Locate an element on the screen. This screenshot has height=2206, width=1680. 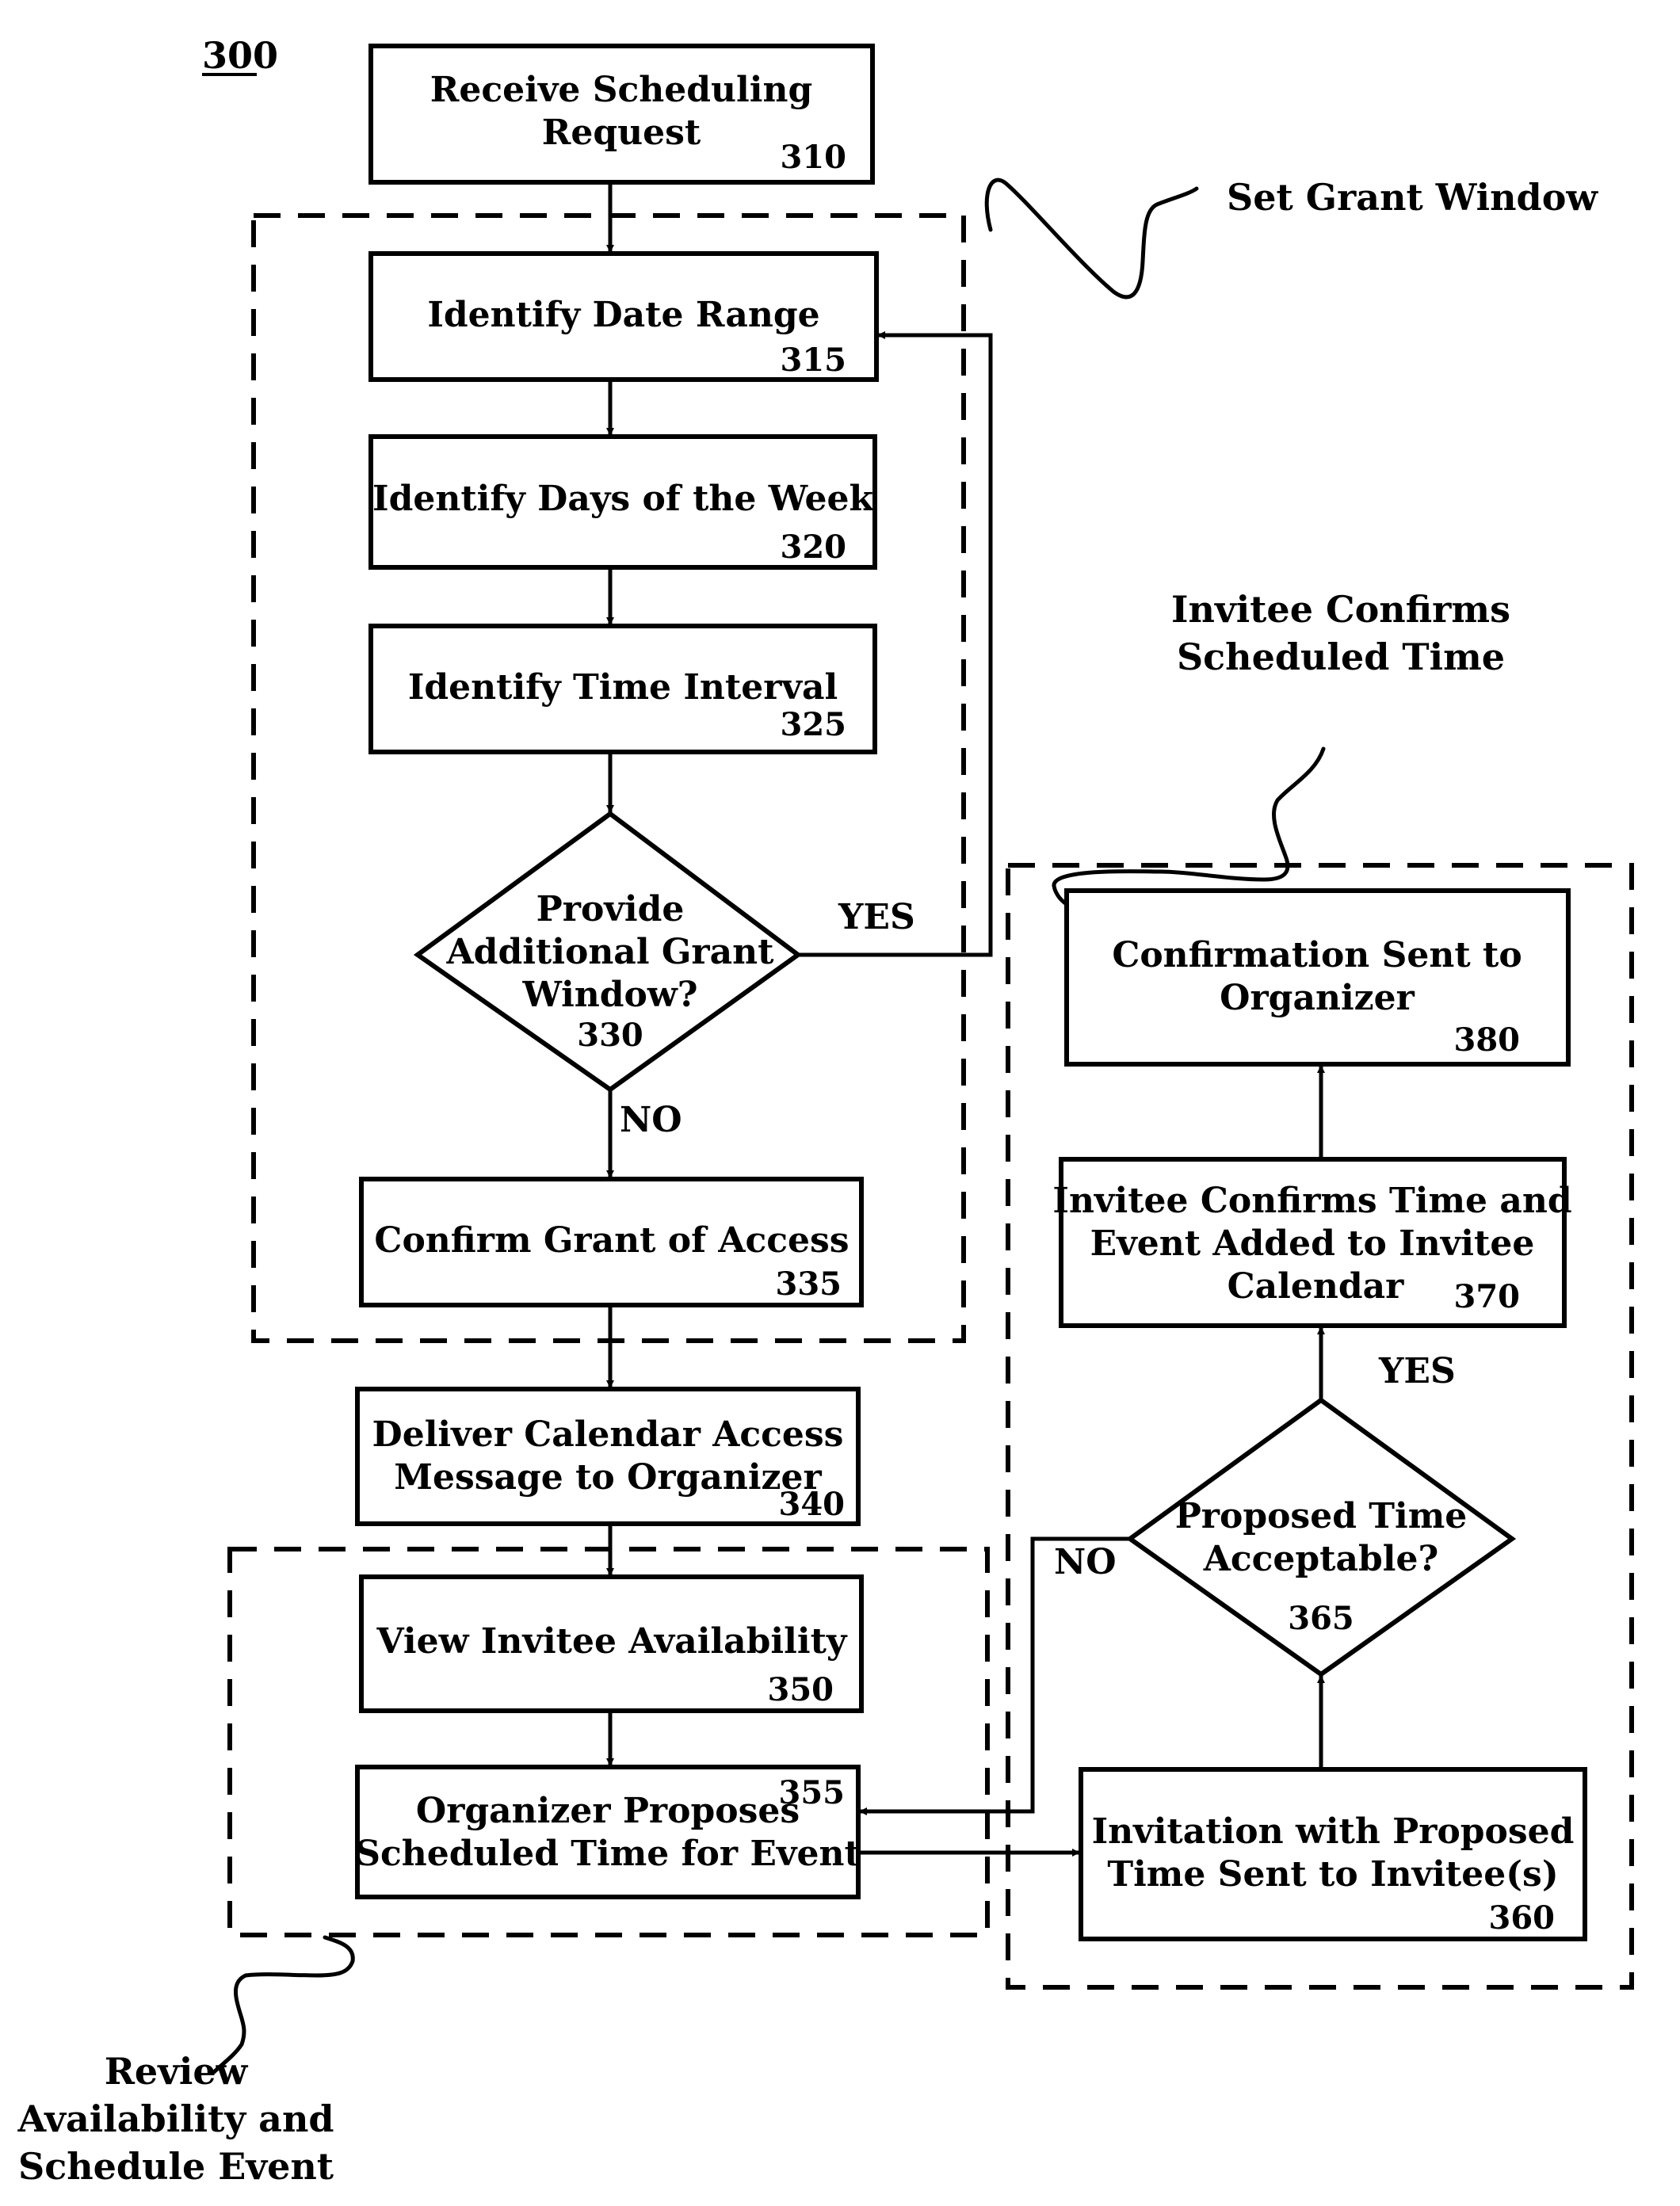
step-335: Confirm Grant of Access 335 is located at coordinates (611, 1242).